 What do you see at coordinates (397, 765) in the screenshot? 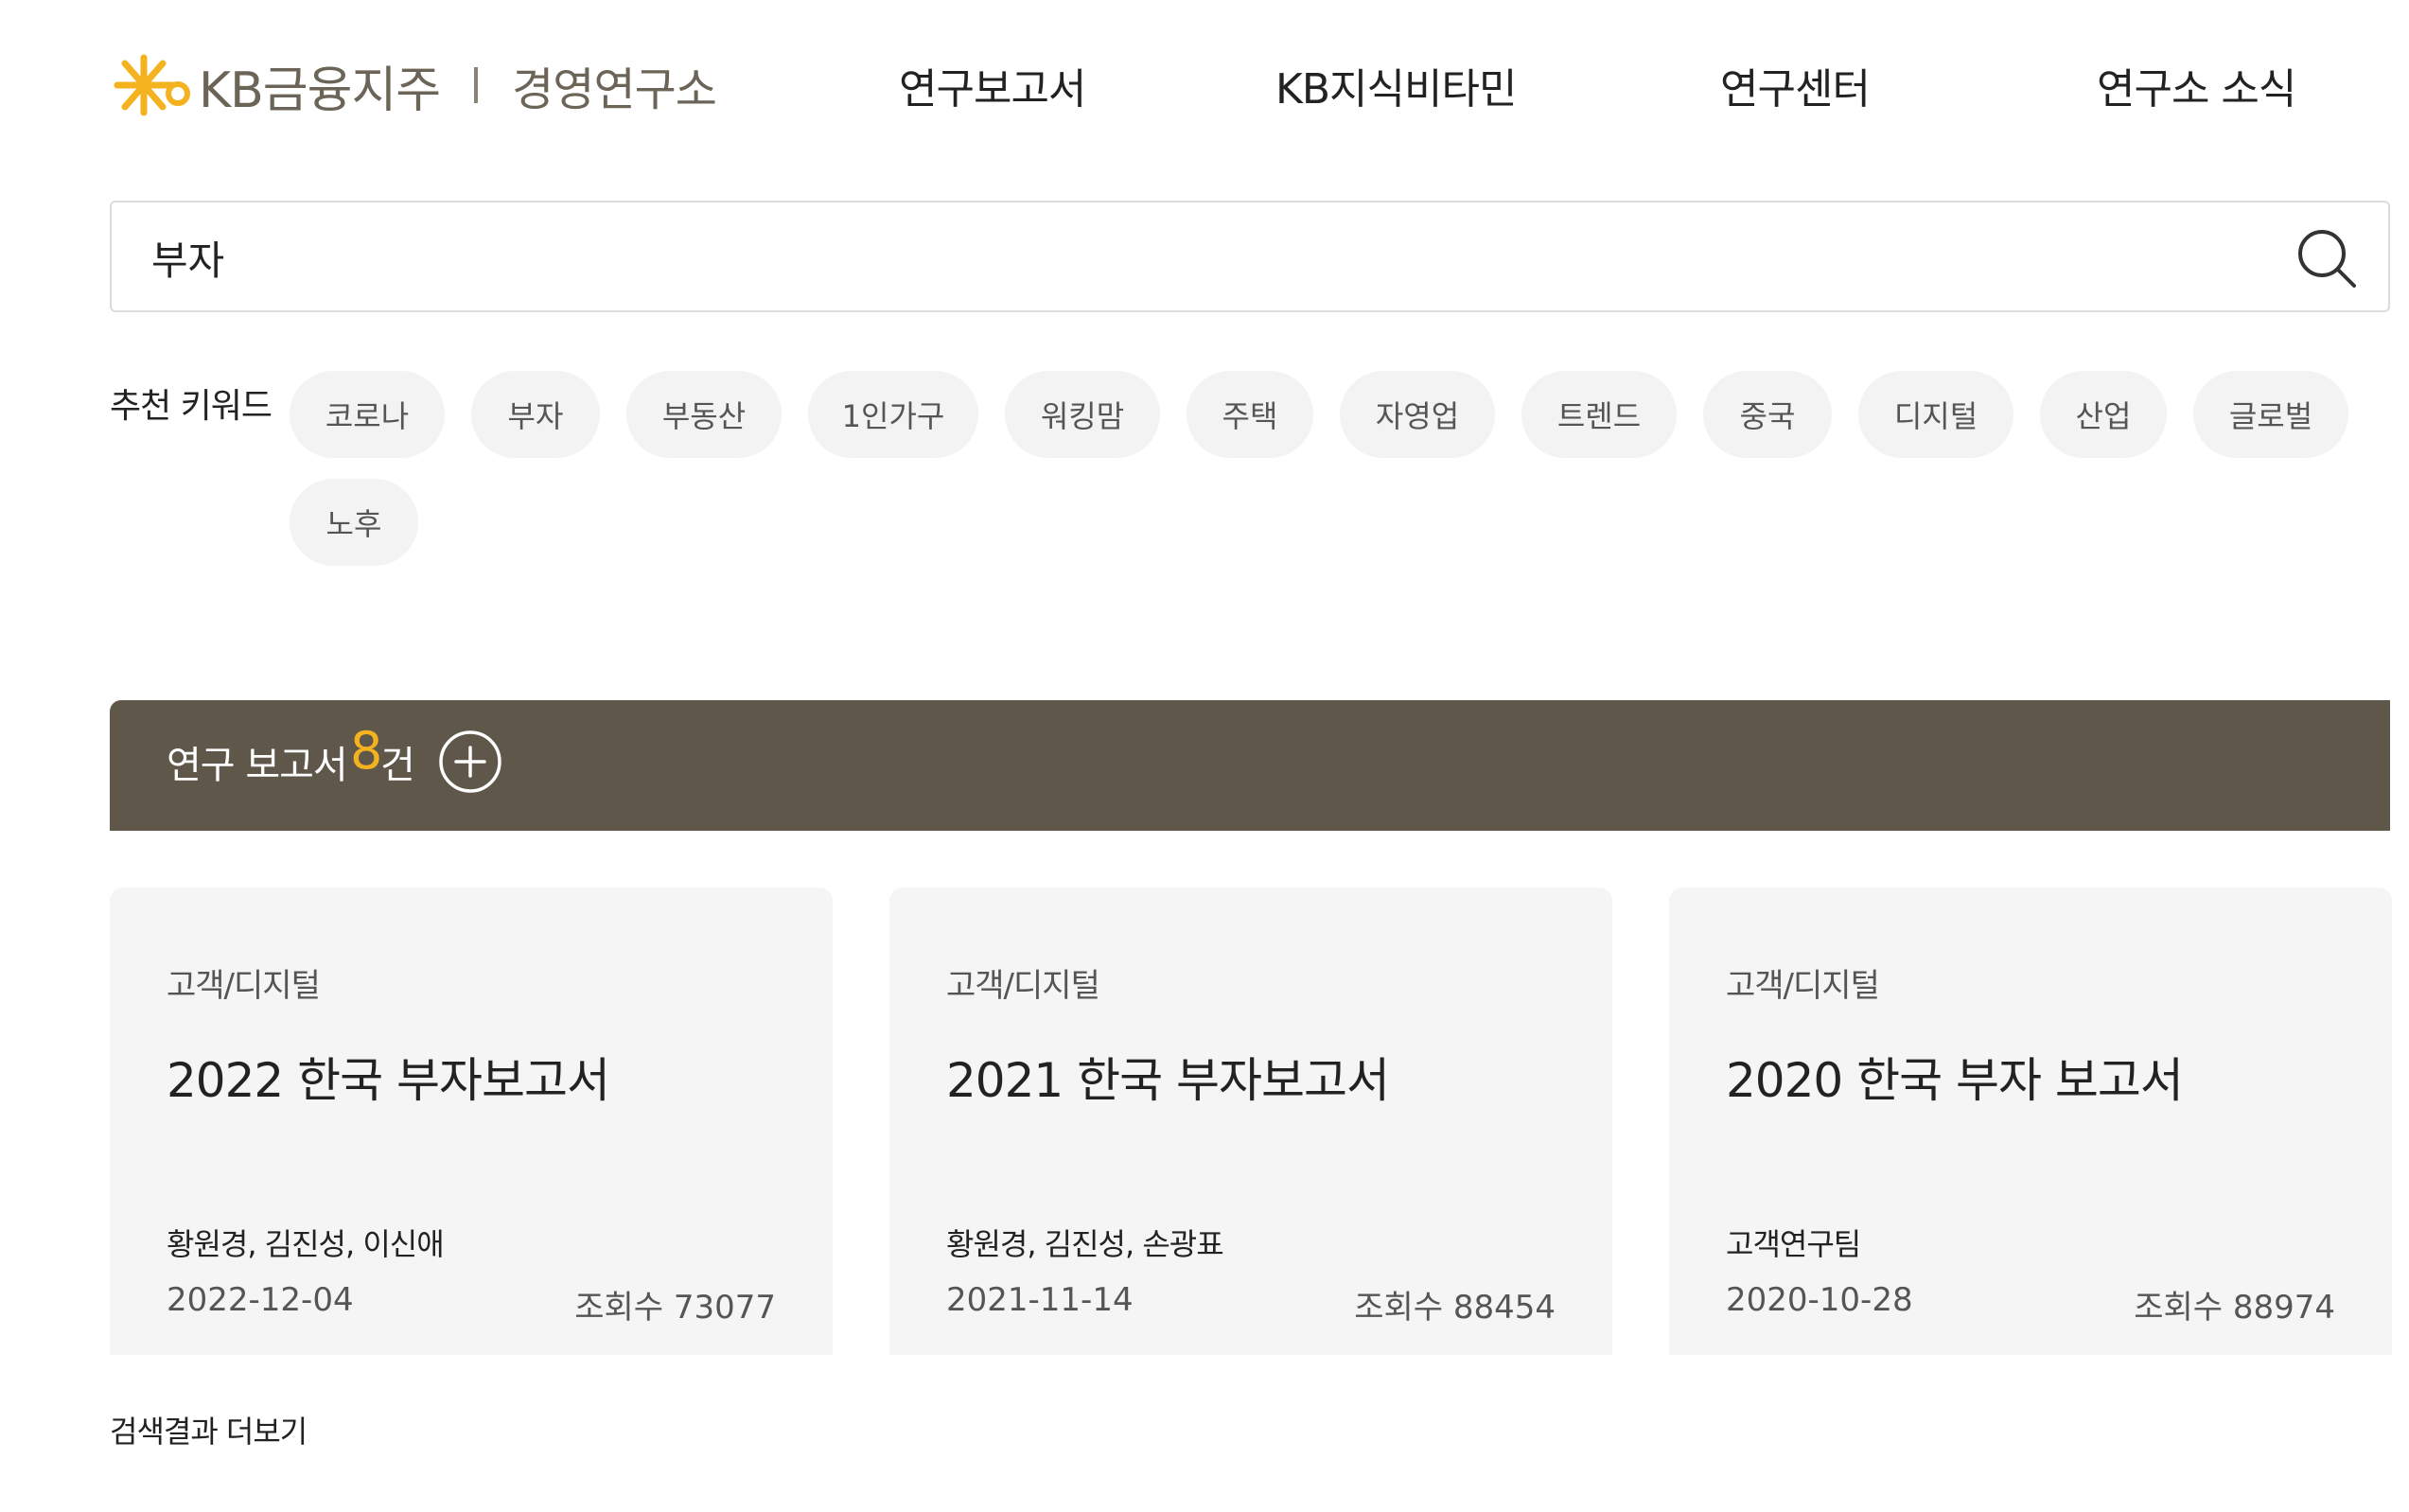
I see `results-count-unit: 건` at bounding box center [397, 765].